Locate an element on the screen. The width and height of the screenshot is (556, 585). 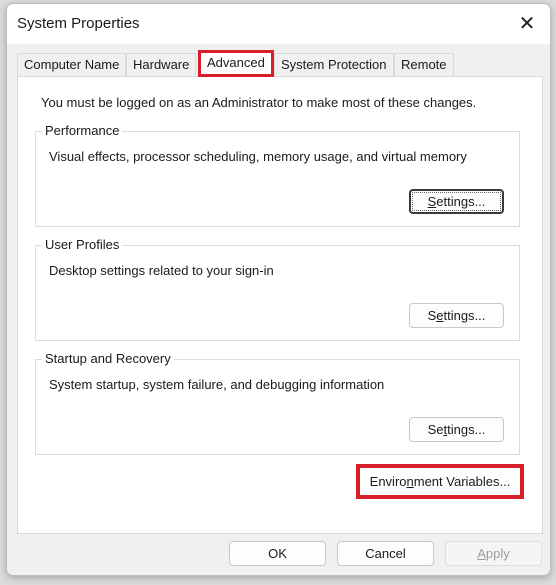
ok-button: OK is located at coordinates (277, 553).